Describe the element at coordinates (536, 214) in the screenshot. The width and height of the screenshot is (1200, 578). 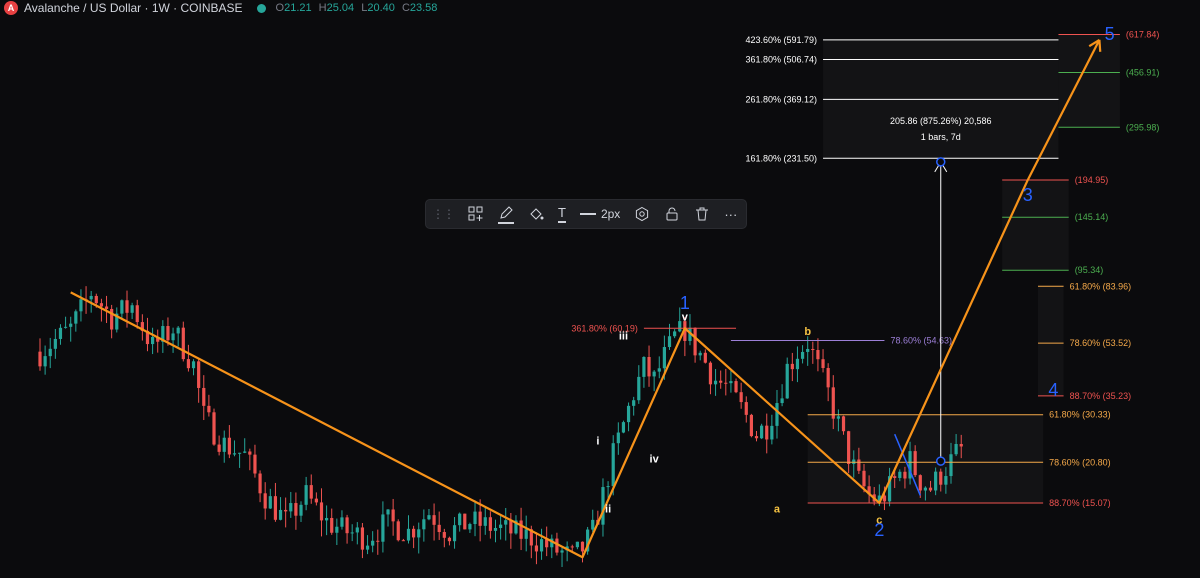
I see `fill-bucket-icon` at that location.